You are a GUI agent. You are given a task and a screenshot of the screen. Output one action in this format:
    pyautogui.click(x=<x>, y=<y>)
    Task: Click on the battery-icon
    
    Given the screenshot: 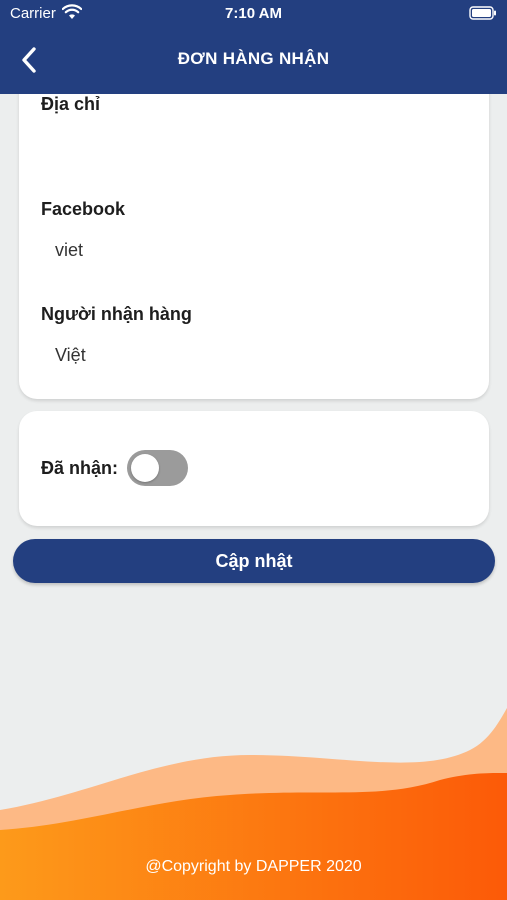 What is the action you would take?
    pyautogui.click(x=482, y=13)
    